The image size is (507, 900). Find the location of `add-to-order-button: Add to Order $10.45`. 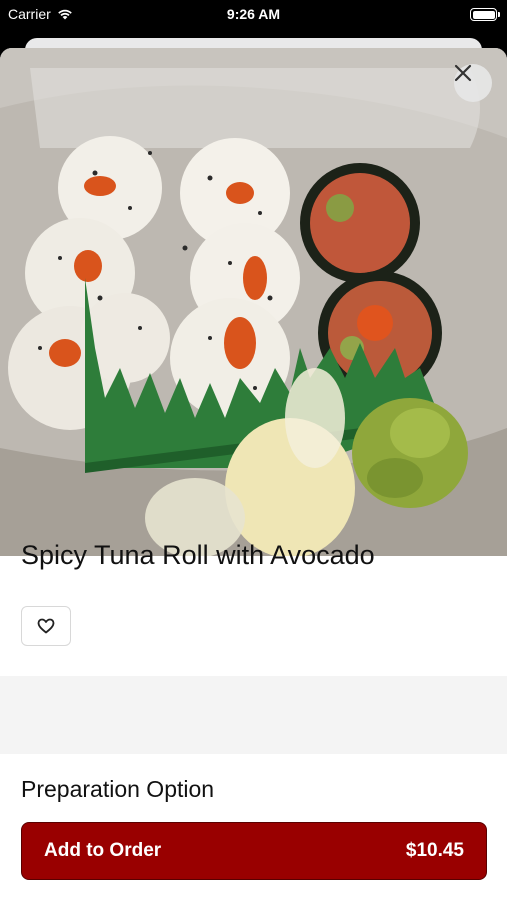

add-to-order-button: Add to Order $10.45 is located at coordinates (254, 851).